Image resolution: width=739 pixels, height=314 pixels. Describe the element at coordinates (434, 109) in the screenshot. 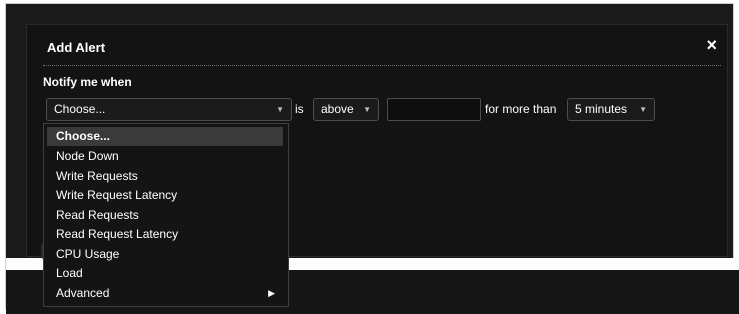

I see `threshold-input` at that location.